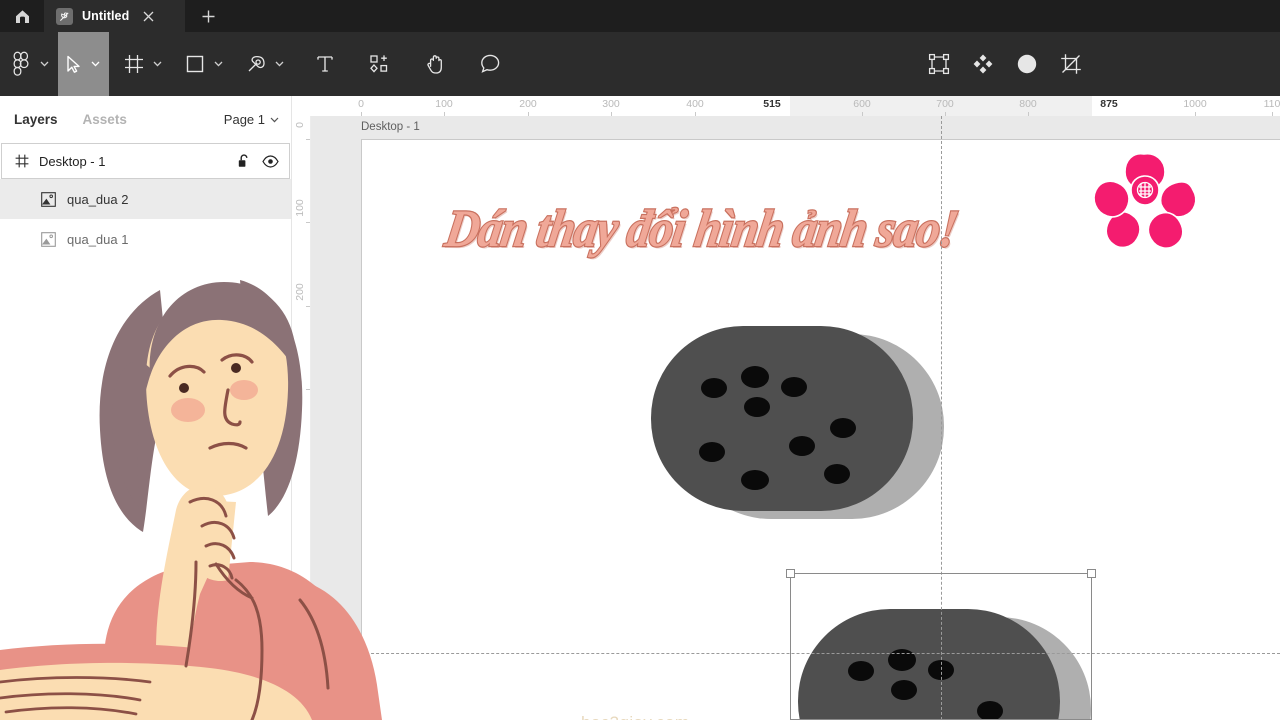 This screenshot has height=720, width=1280. I want to click on close-icon, so click(148, 16).